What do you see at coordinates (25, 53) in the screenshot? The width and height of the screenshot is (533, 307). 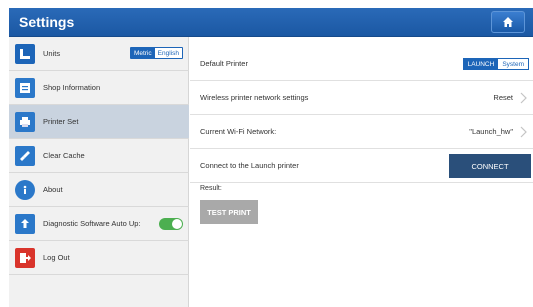 I see `ruler-icon` at bounding box center [25, 53].